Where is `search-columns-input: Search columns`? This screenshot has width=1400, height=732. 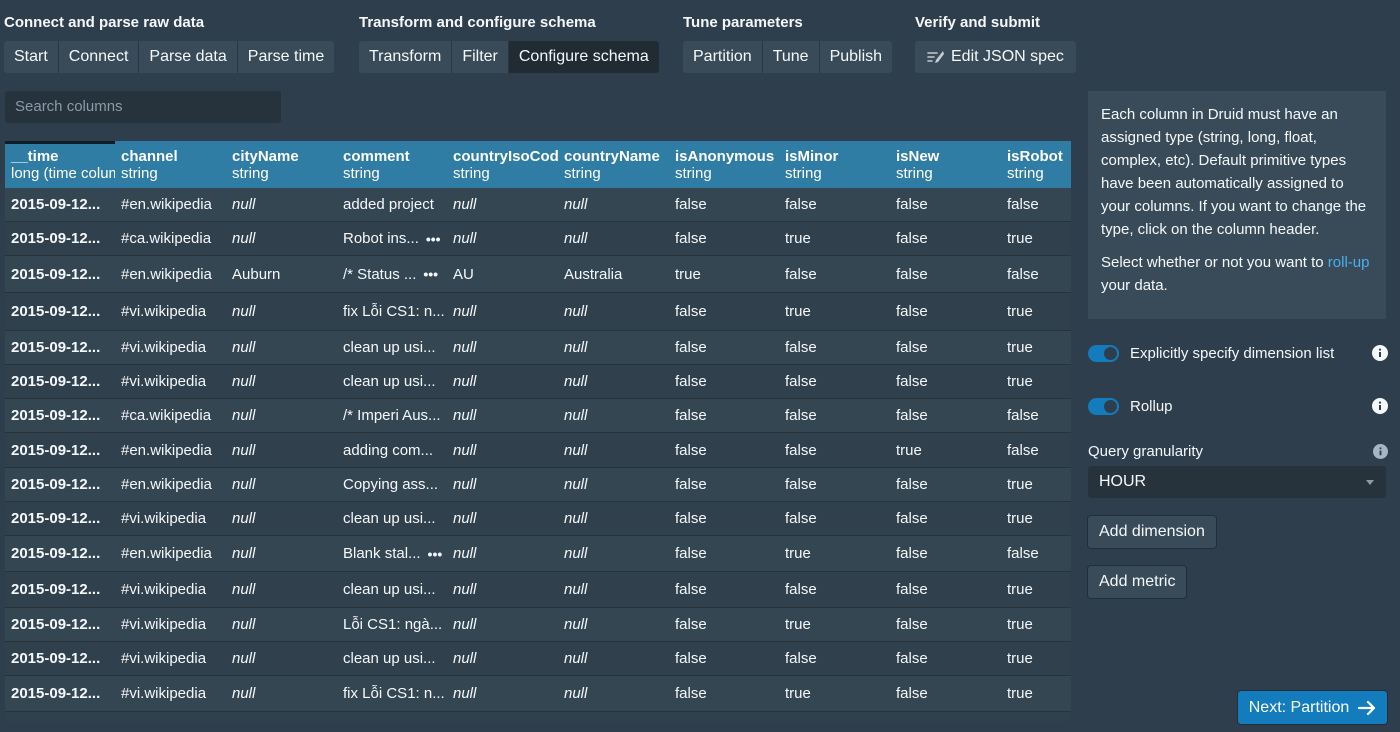
search-columns-input: Search columns is located at coordinates (143, 107).